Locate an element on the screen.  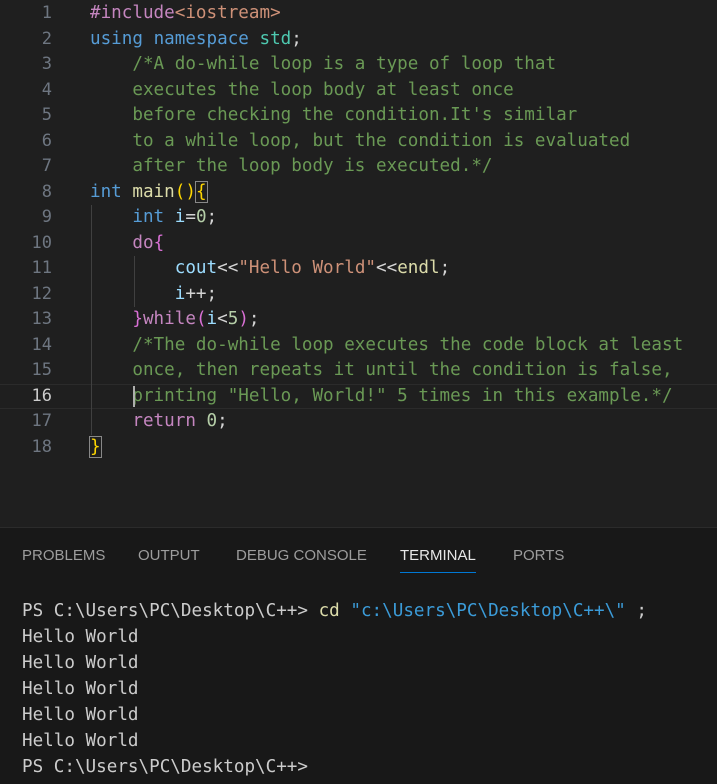
code-token: int is located at coordinates (148, 217).